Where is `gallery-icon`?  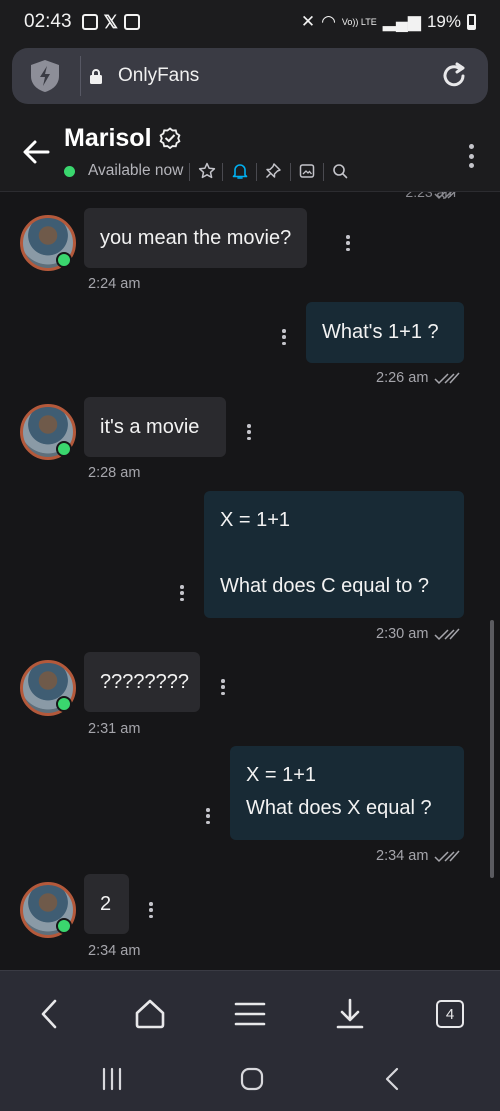
gallery-icon is located at coordinates (89, 22).